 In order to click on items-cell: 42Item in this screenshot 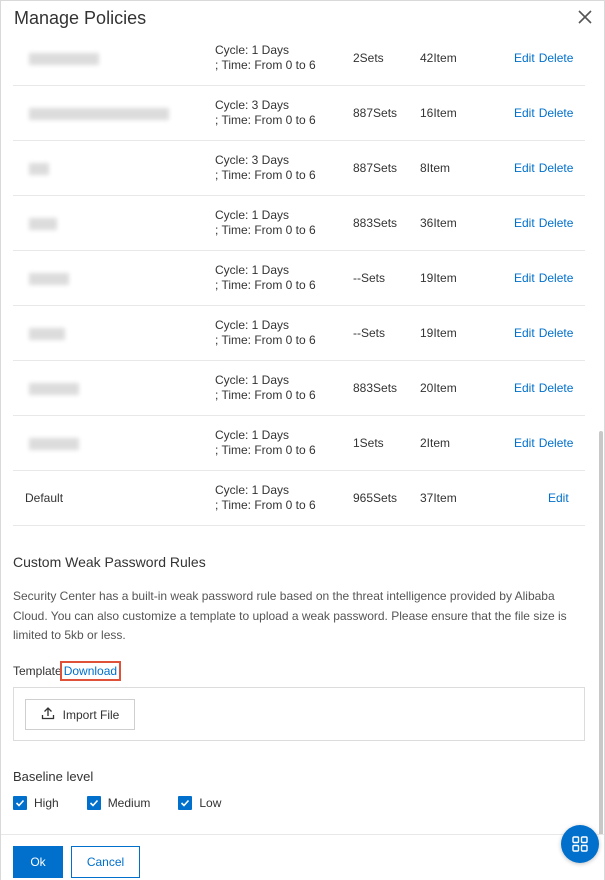, I will do `click(438, 58)`.